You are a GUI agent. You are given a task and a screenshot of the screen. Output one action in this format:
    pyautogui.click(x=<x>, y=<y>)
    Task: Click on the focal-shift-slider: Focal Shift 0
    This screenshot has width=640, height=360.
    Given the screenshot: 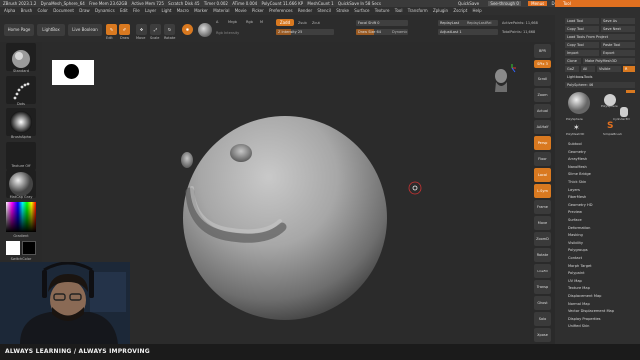 What is the action you would take?
    pyautogui.click(x=382, y=23)
    